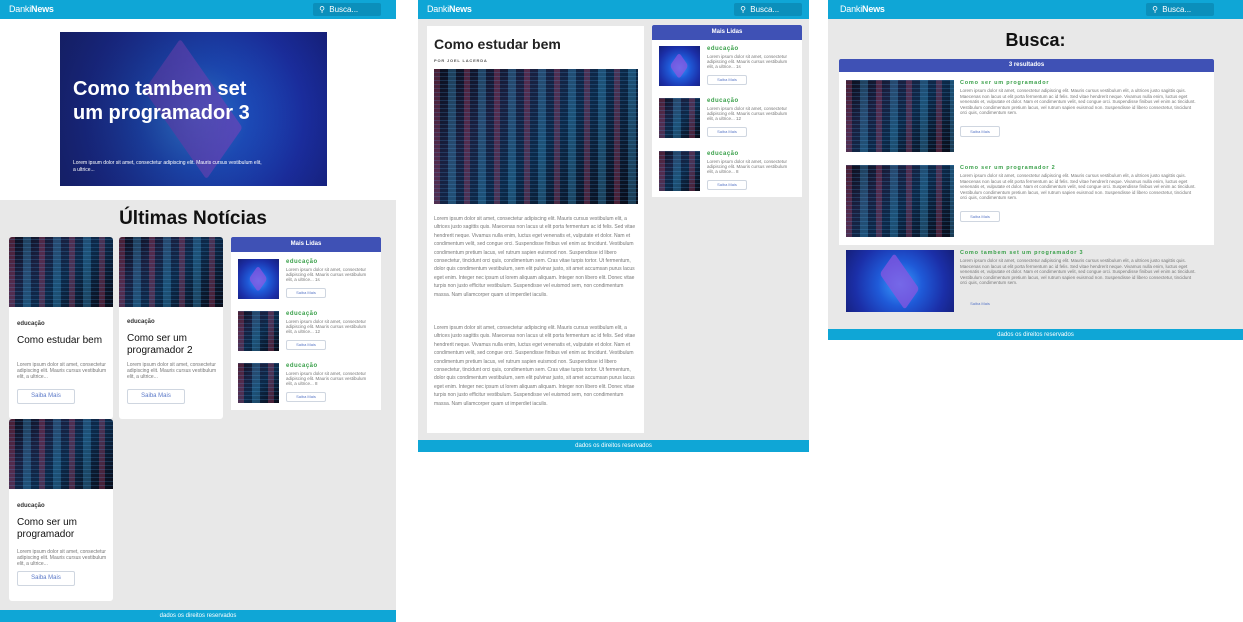 This screenshot has height=622, width=1243. What do you see at coordinates (63, 529) in the screenshot?
I see `card-title: Como ser um programador` at bounding box center [63, 529].